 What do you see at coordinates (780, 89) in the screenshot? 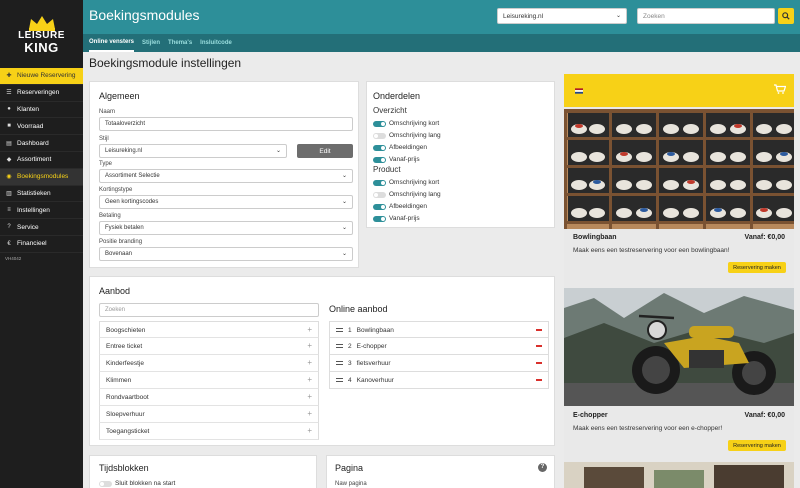
I see `cart-icon` at bounding box center [780, 89].